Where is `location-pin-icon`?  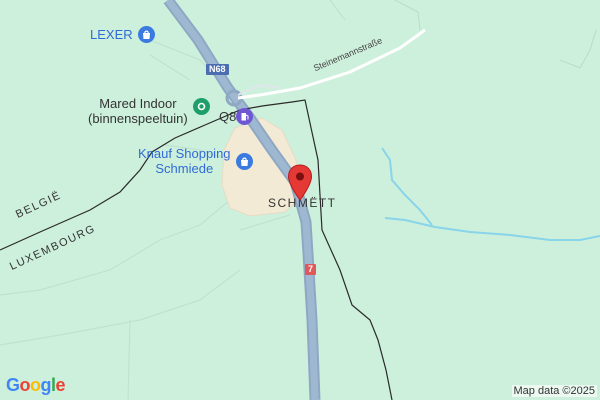 location-pin-icon is located at coordinates (300, 183).